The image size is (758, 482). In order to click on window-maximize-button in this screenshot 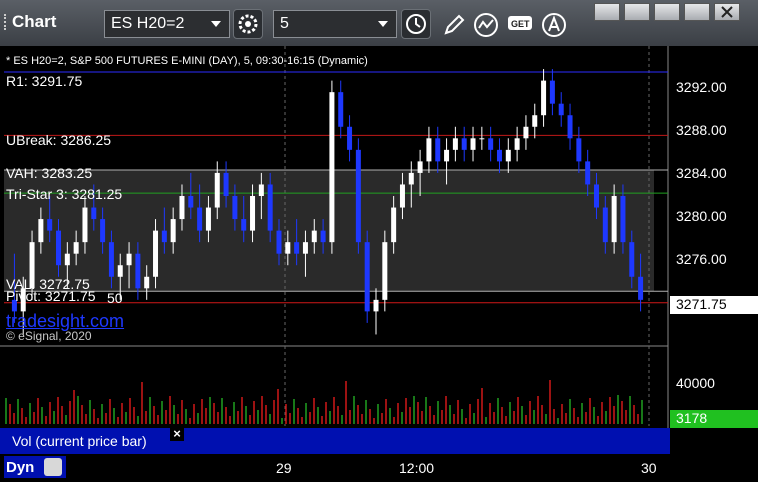, I will do `click(697, 12)`.